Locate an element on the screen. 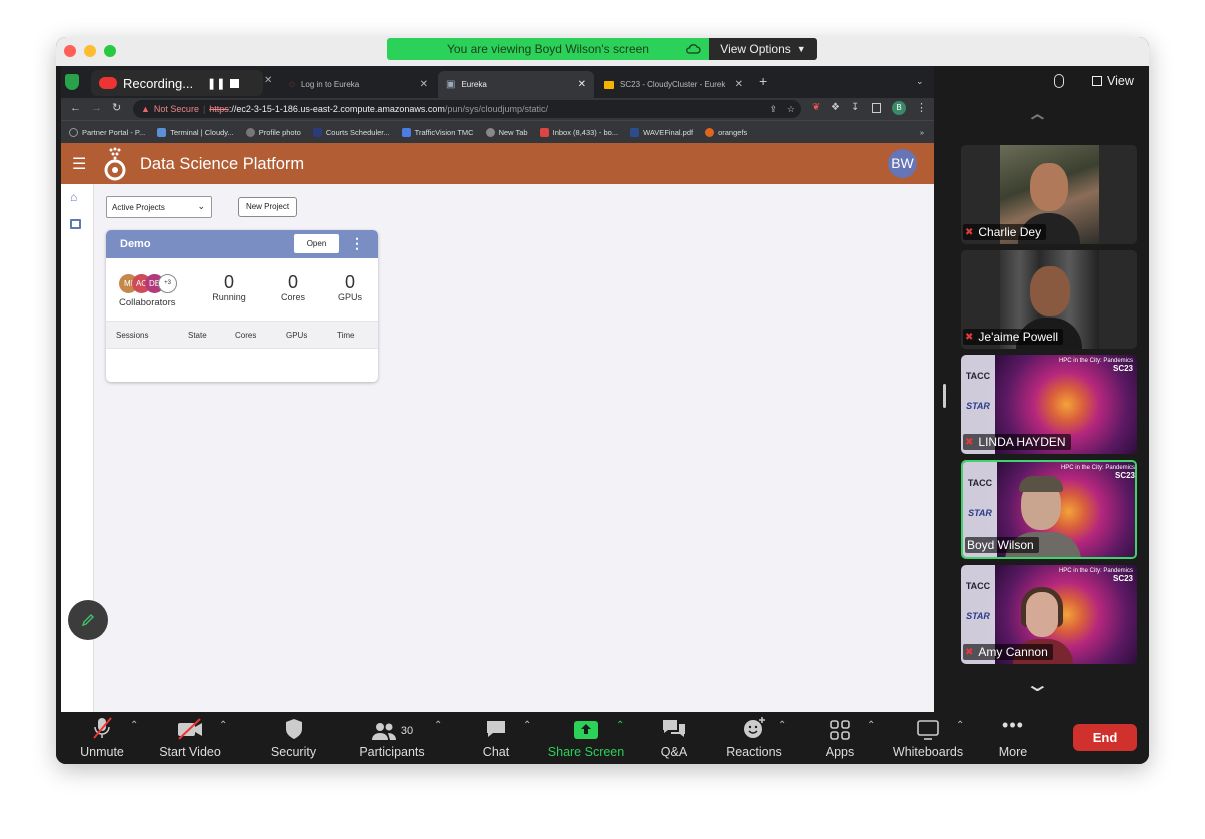  more-button: ••• More is located at coordinates (1013, 738).